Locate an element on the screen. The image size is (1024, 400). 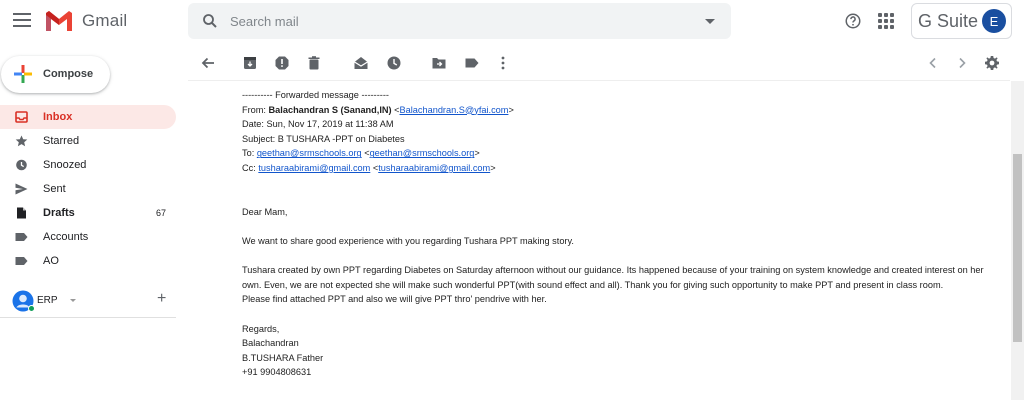
main-menu-icon is located at coordinates (22, 20).